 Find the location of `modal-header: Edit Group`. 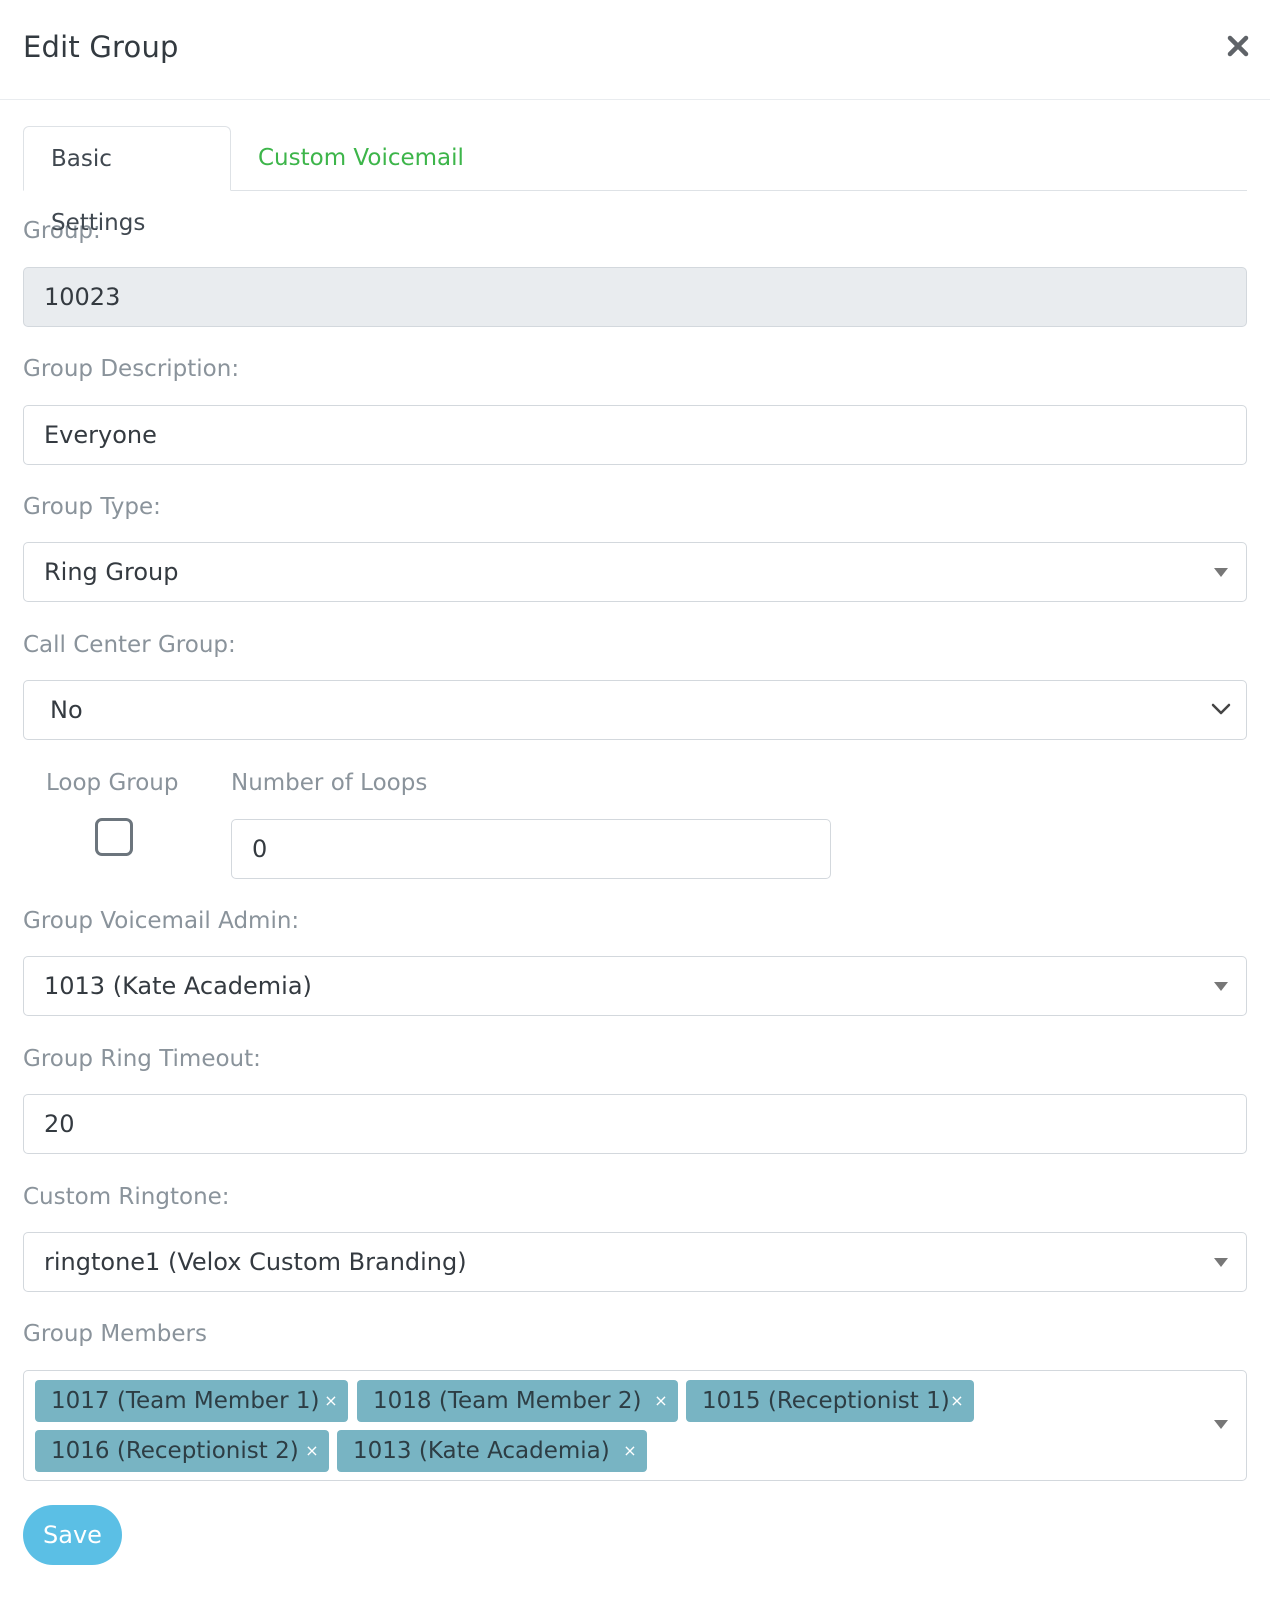

modal-header: Edit Group is located at coordinates (635, 50).